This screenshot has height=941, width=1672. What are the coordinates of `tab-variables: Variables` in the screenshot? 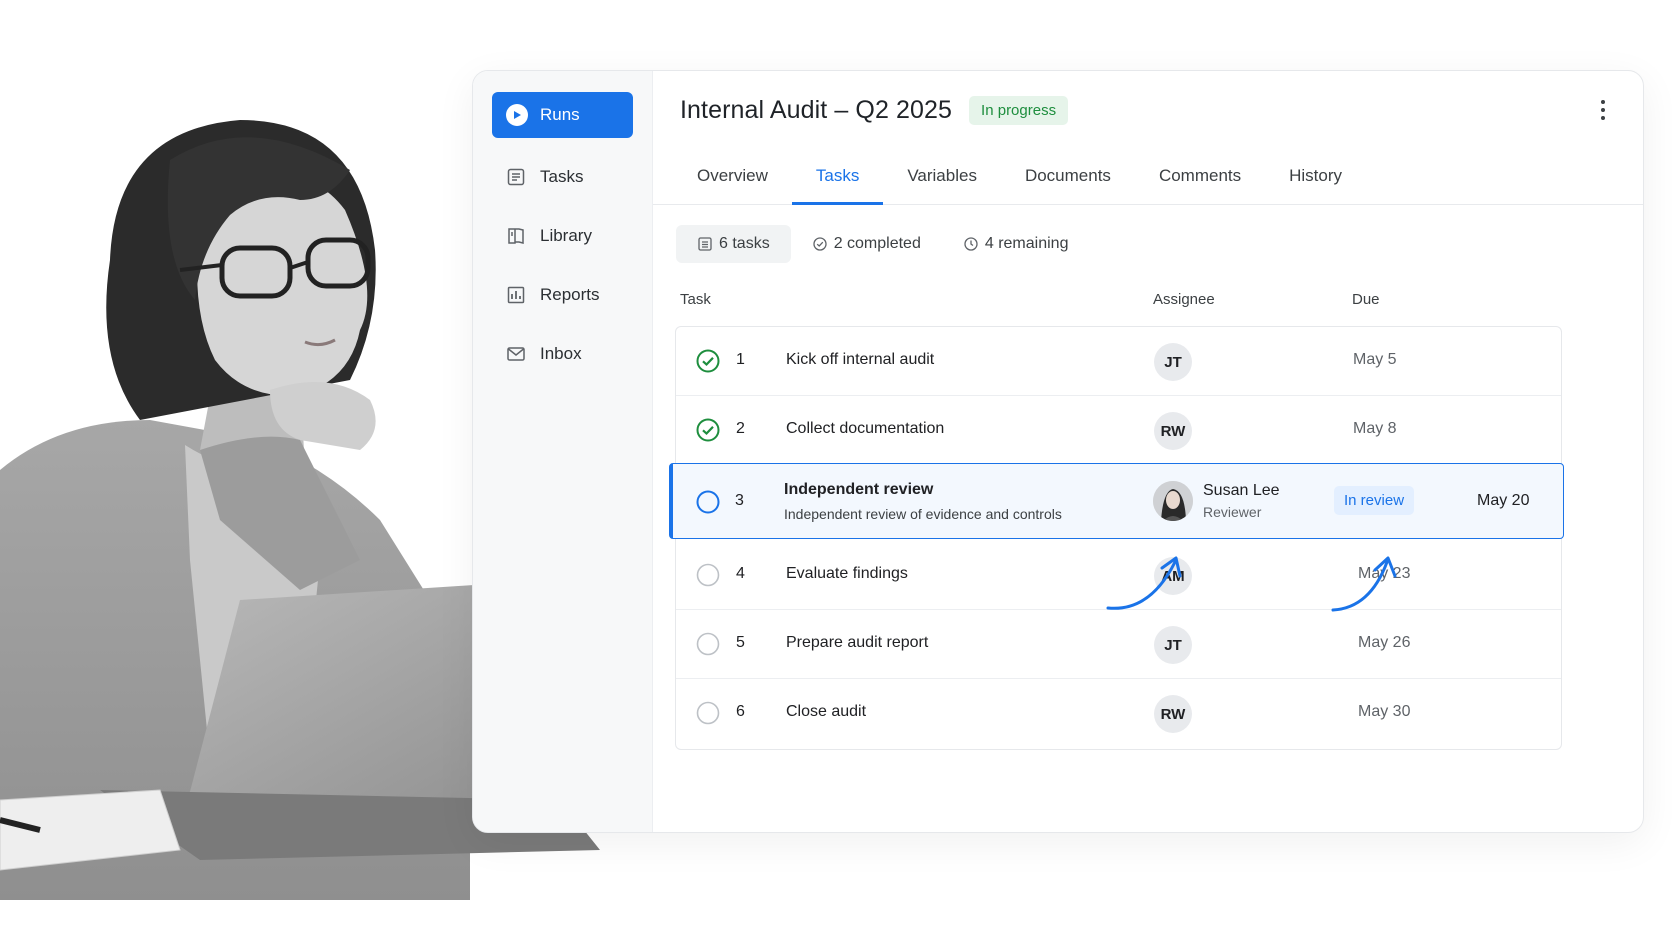 It's located at (942, 177).